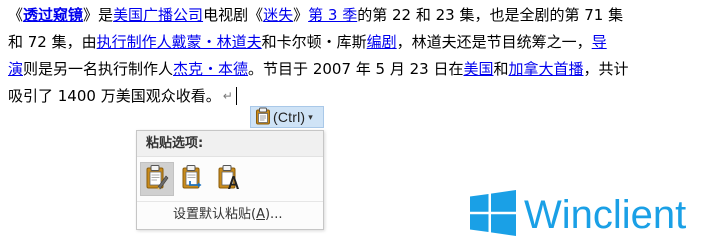 This screenshot has height=244, width=722. I want to click on link-jack-bender: 杰克・本德, so click(210, 69).